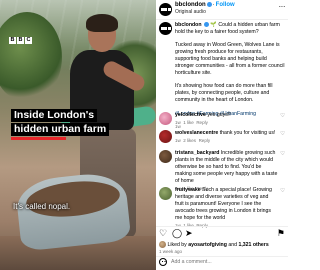 Image resolution: width=320 pixels, height=270 pixels. Describe the element at coordinates (42, 206) in the screenshot. I see `video-subtitle: It's called nopal.` at that location.